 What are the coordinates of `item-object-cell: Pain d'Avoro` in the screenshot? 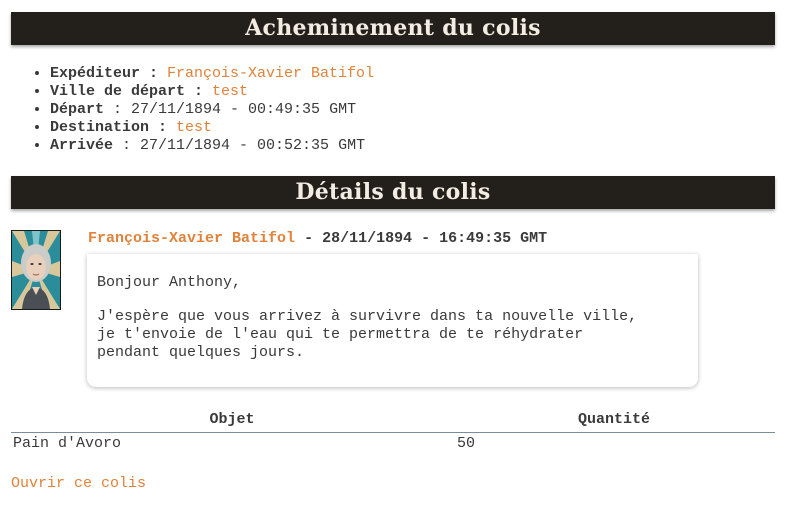 It's located at (67, 443).